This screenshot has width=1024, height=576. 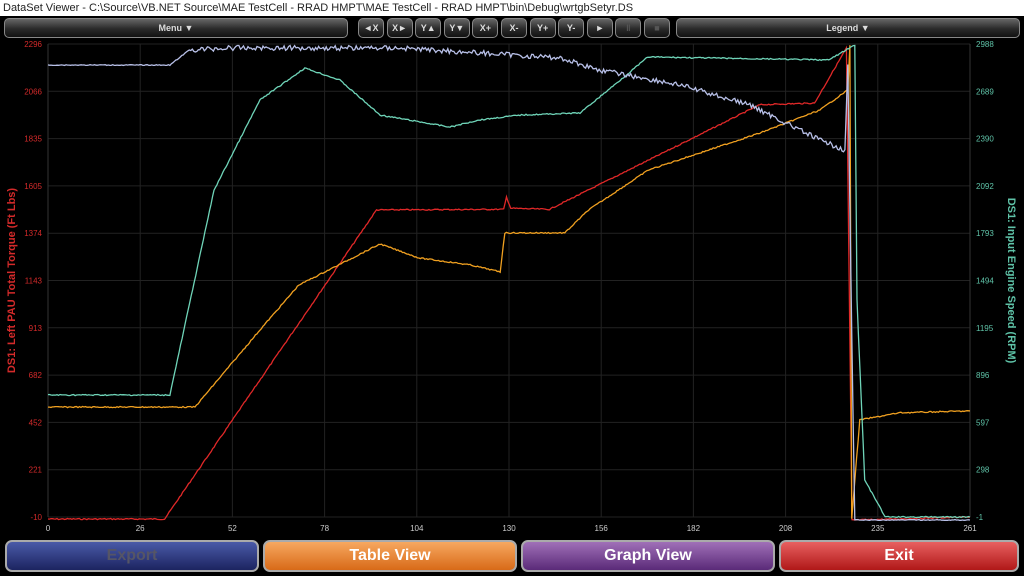 I want to click on menu-button: Menu ▼, so click(x=176, y=28).